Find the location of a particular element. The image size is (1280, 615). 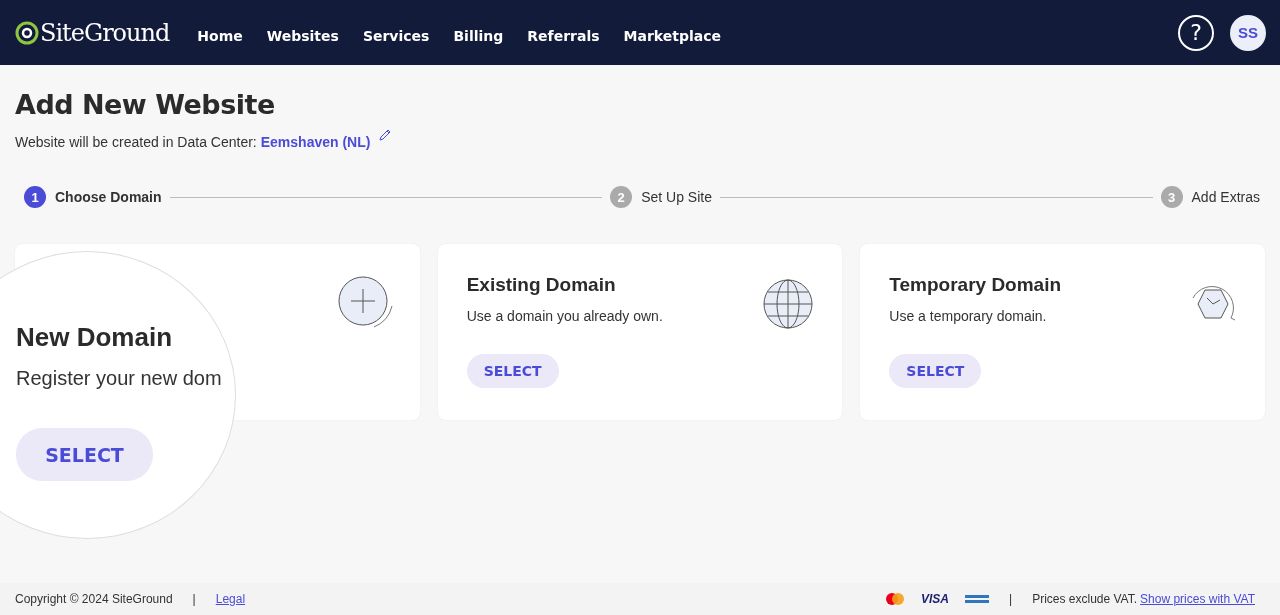

card-description: Use a domain you already own. is located at coordinates (564, 316).